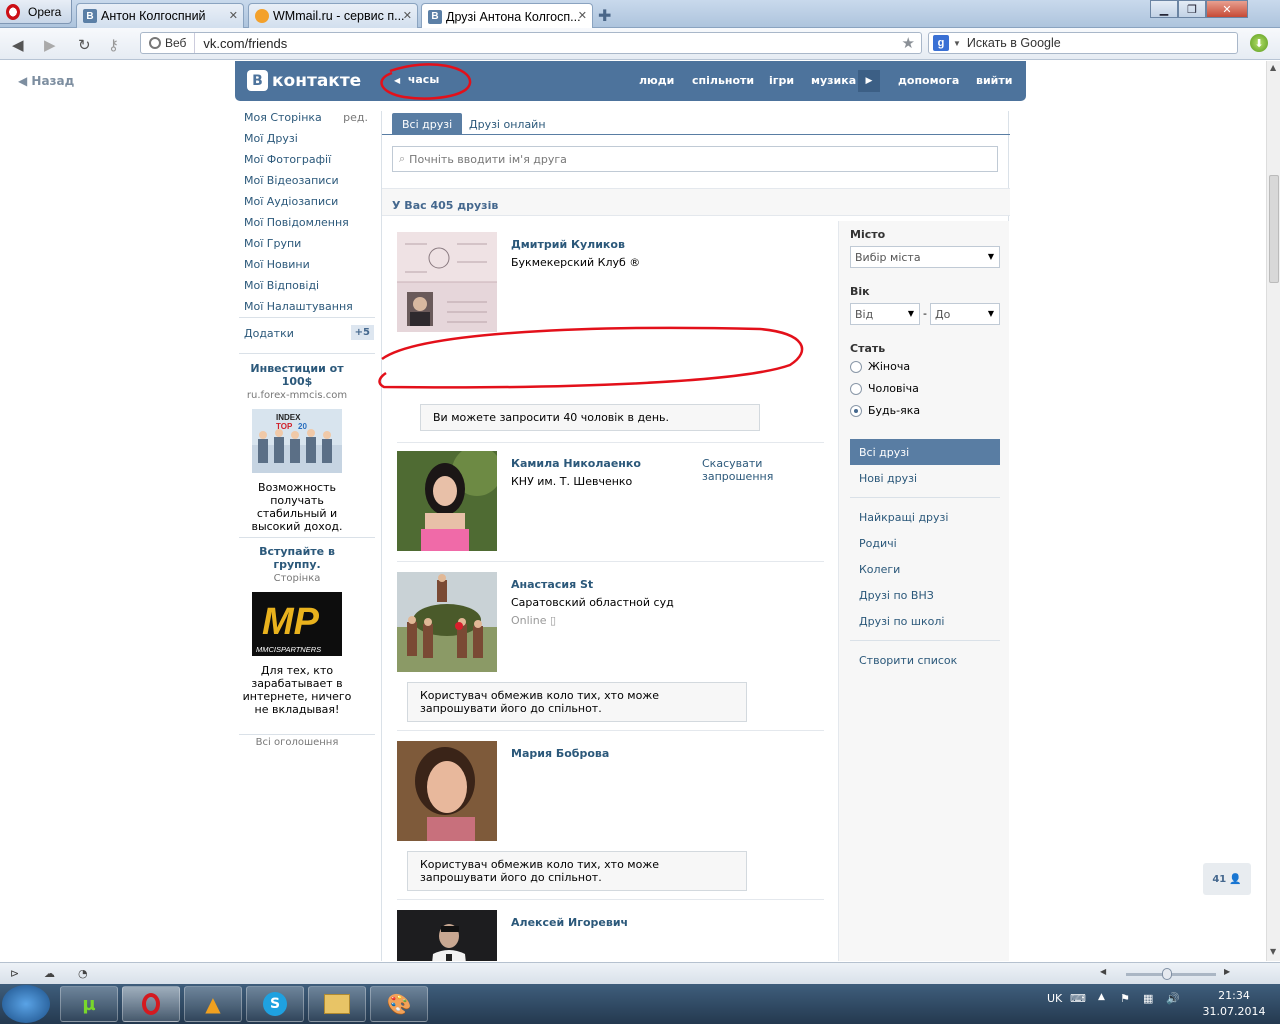  What do you see at coordinates (1234, 1004) in the screenshot?
I see `system-clock: 21:34 31.07.2014` at bounding box center [1234, 1004].